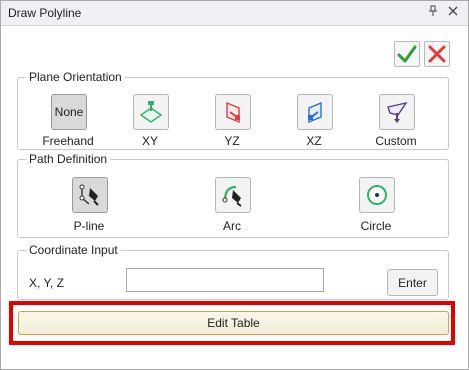  I want to click on xy-label: XY, so click(149, 141).